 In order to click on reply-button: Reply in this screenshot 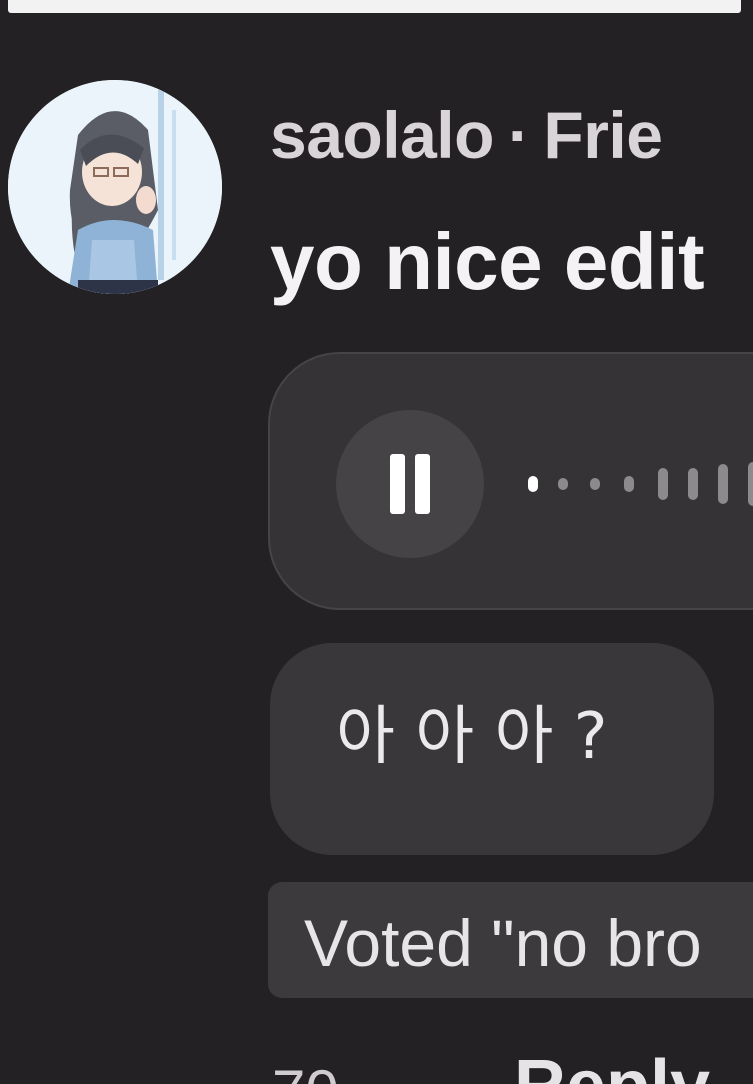, I will do `click(612, 1067)`.